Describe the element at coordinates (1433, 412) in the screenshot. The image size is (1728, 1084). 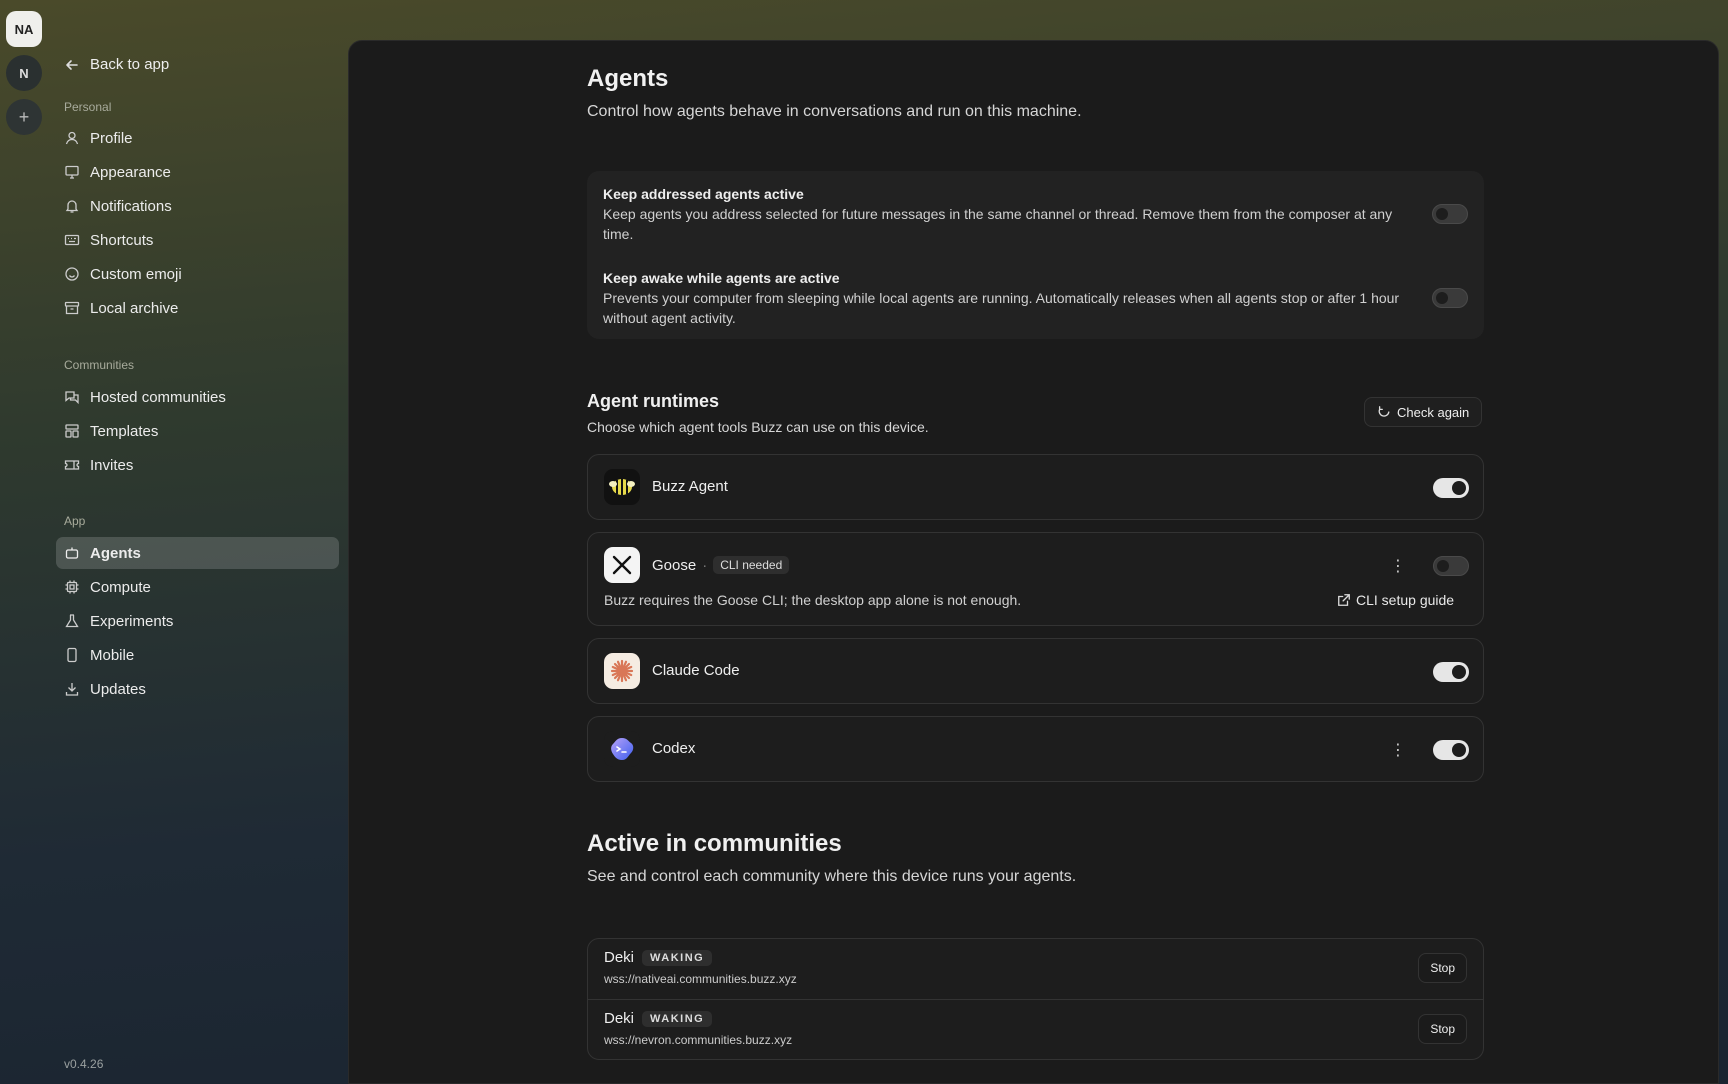
I see `check-again-label: Check again` at that location.